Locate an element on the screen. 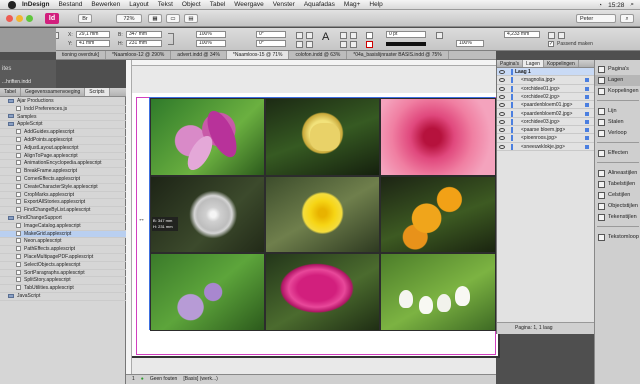 The width and height of the screenshot is (640, 384). dock-item-cell-styles: Celstijlen is located at coordinates (617, 195).